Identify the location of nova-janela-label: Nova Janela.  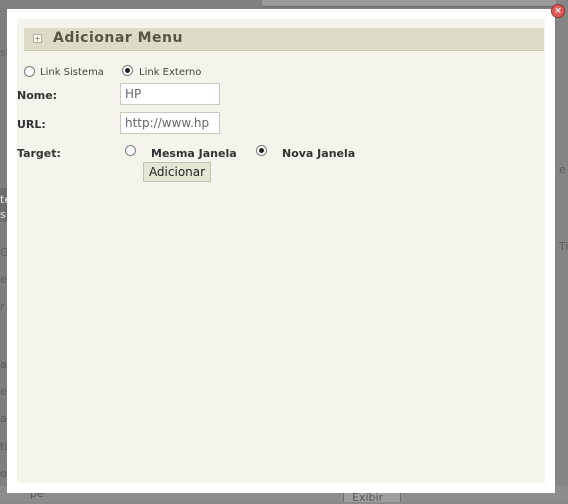
(318, 153).